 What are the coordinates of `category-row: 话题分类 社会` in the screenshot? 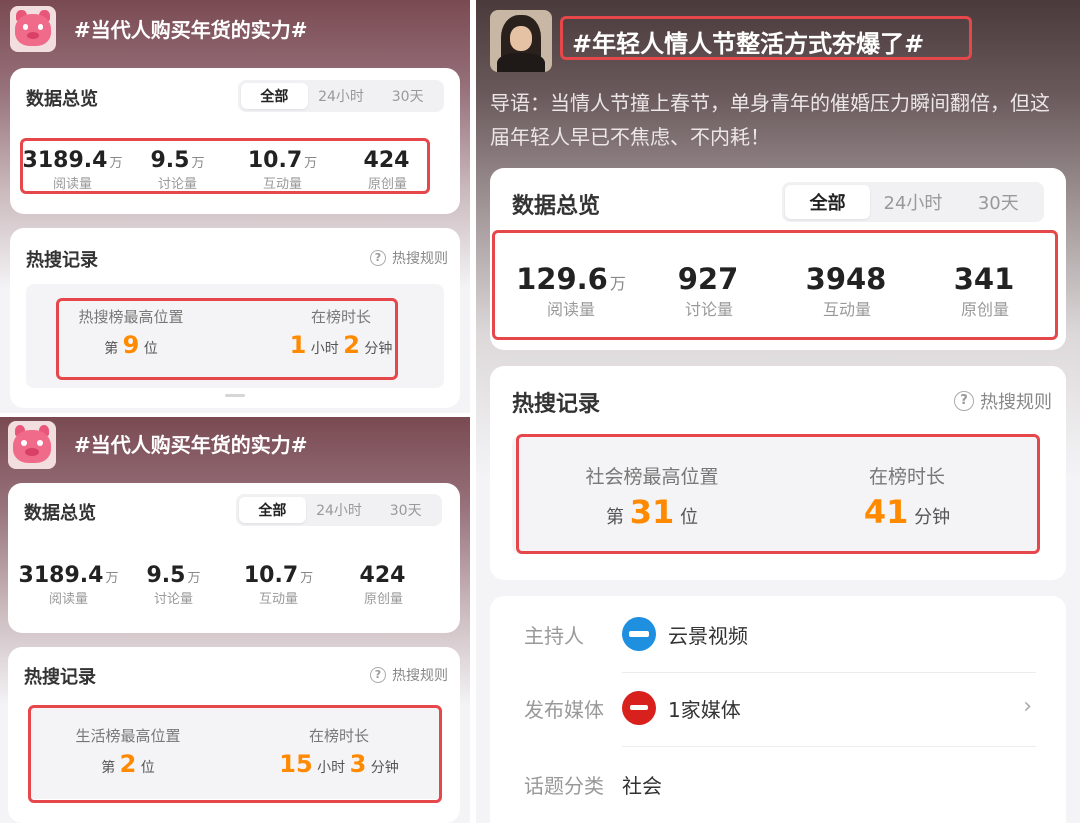 It's located at (780, 784).